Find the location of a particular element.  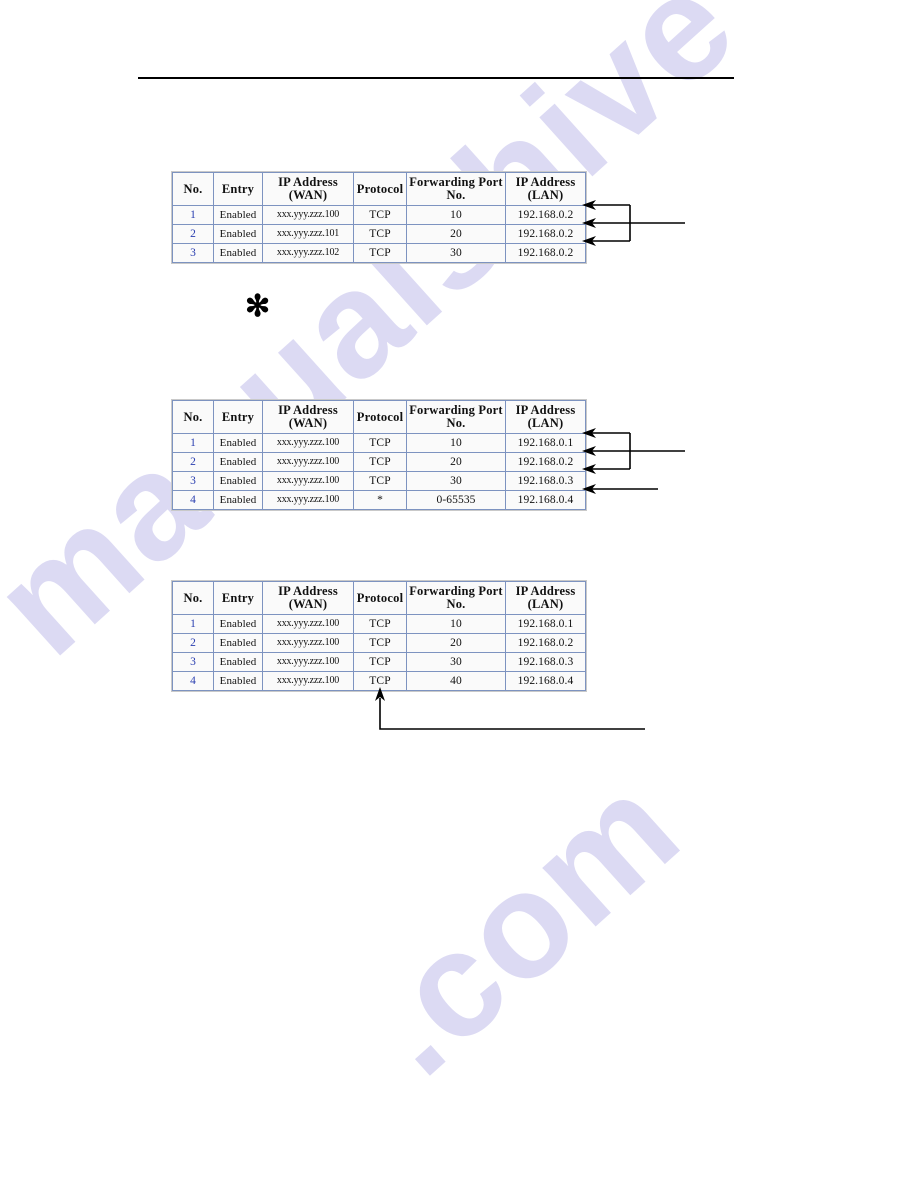

cell-no: 4 is located at coordinates (193, 681).